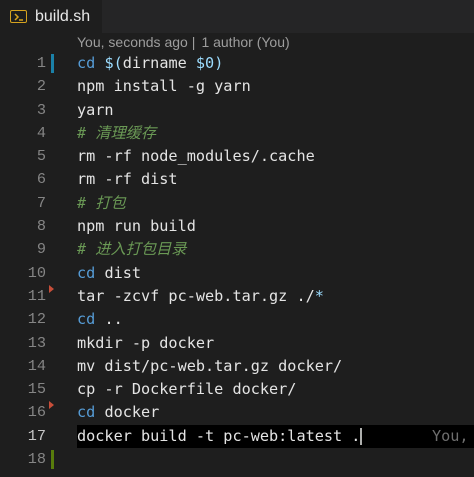  I want to click on code-line: 8 npm run build, so click(237, 226).